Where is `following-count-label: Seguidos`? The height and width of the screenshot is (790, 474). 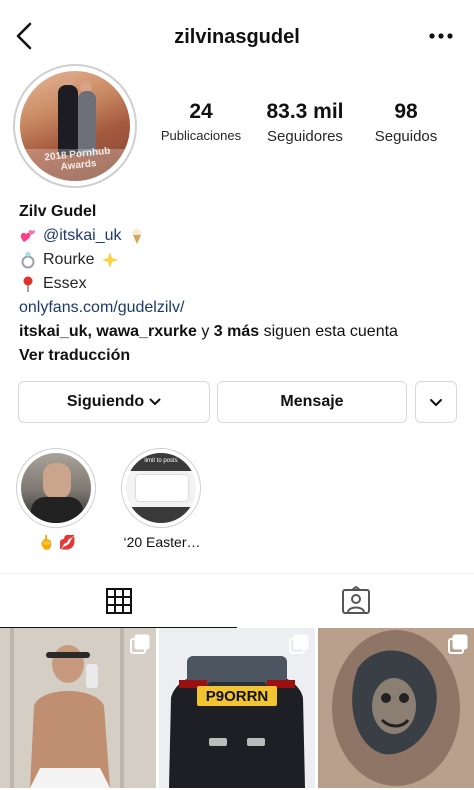
following-count-label: Seguidos is located at coordinates (406, 136).